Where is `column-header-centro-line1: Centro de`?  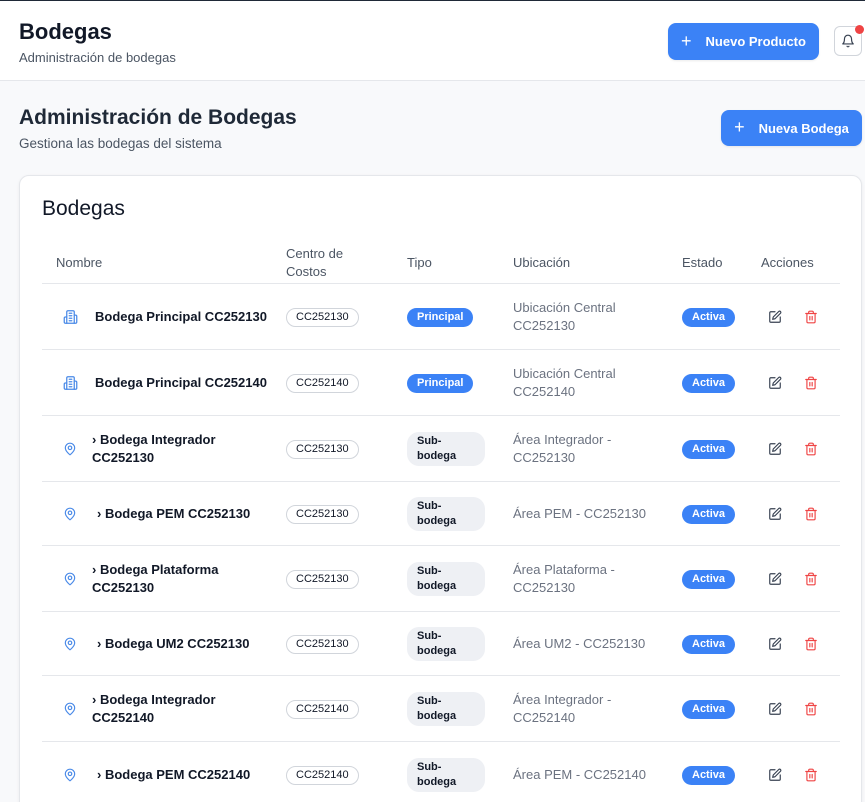
column-header-centro-line1: Centro de is located at coordinates (315, 253).